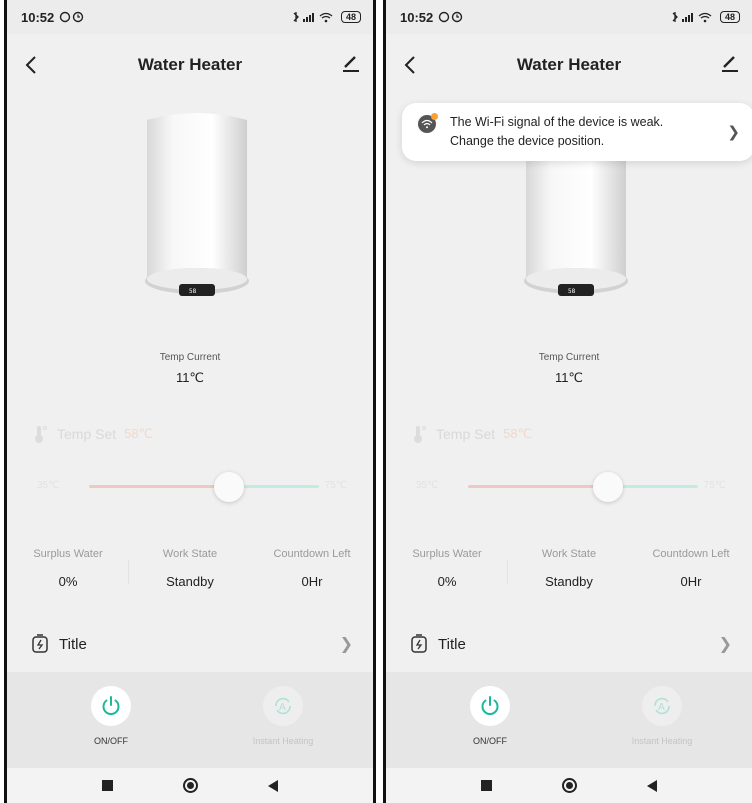 Image resolution: width=752 pixels, height=803 pixels. I want to click on onoff-control: ON/OFF, so click(111, 716).